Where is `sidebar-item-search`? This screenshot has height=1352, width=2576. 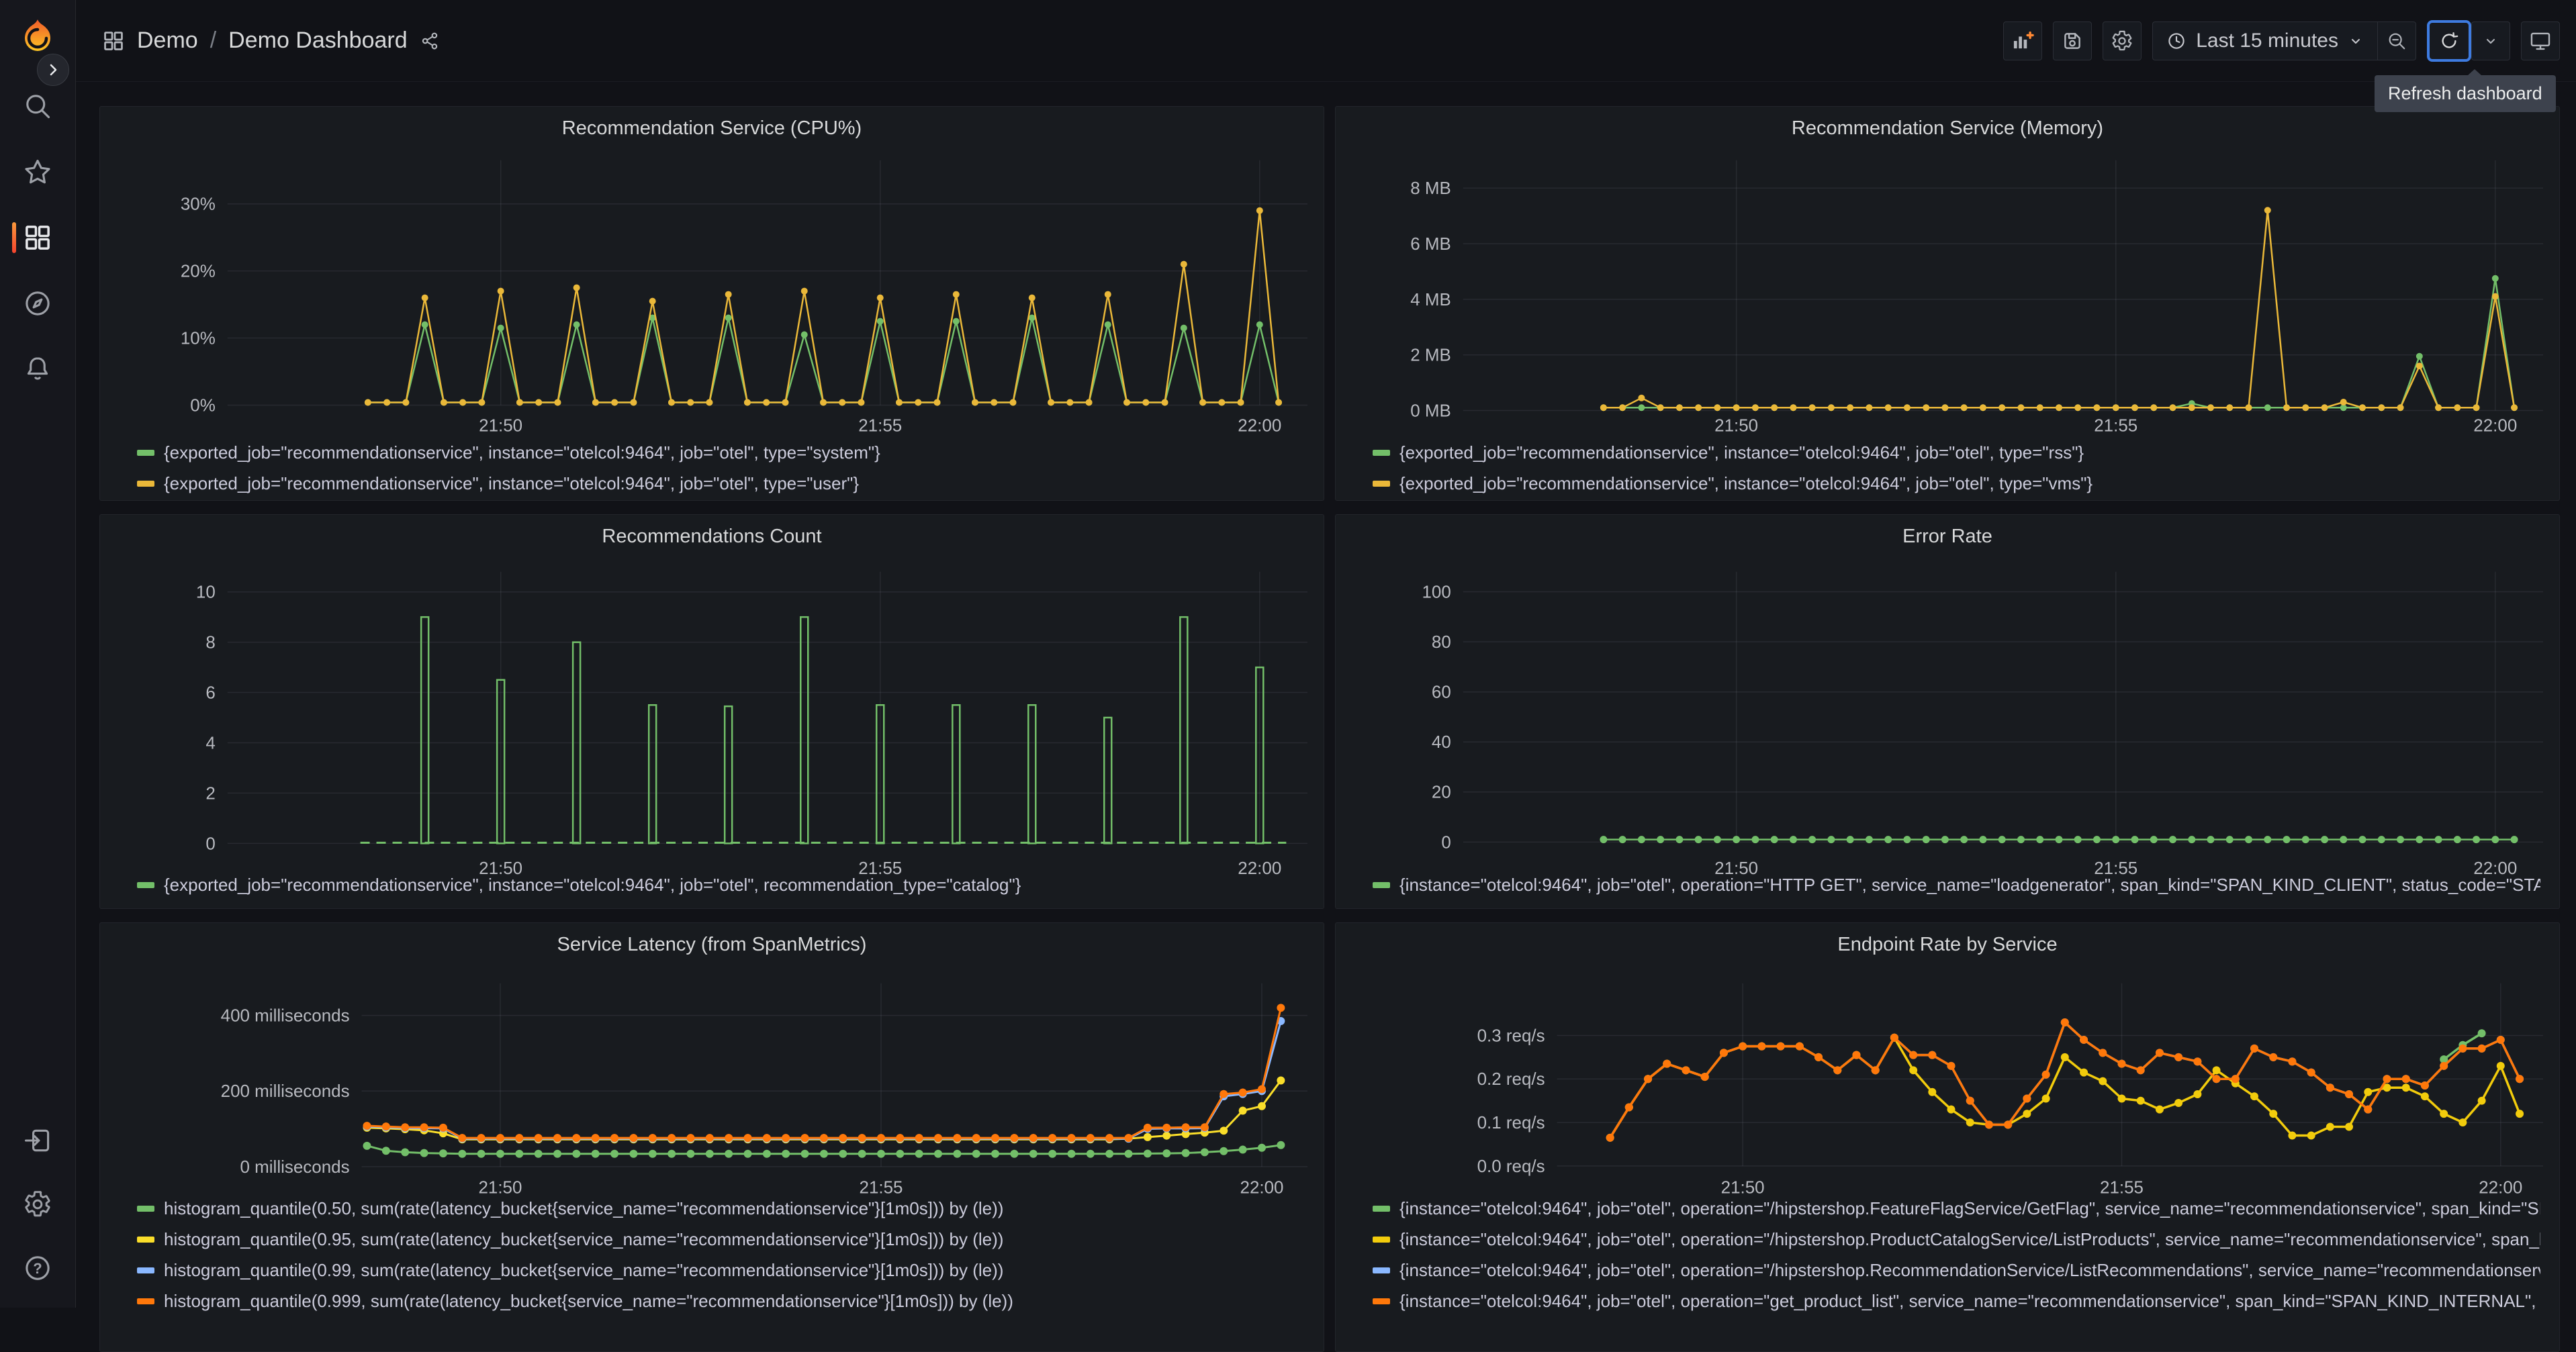 sidebar-item-search is located at coordinates (37, 106).